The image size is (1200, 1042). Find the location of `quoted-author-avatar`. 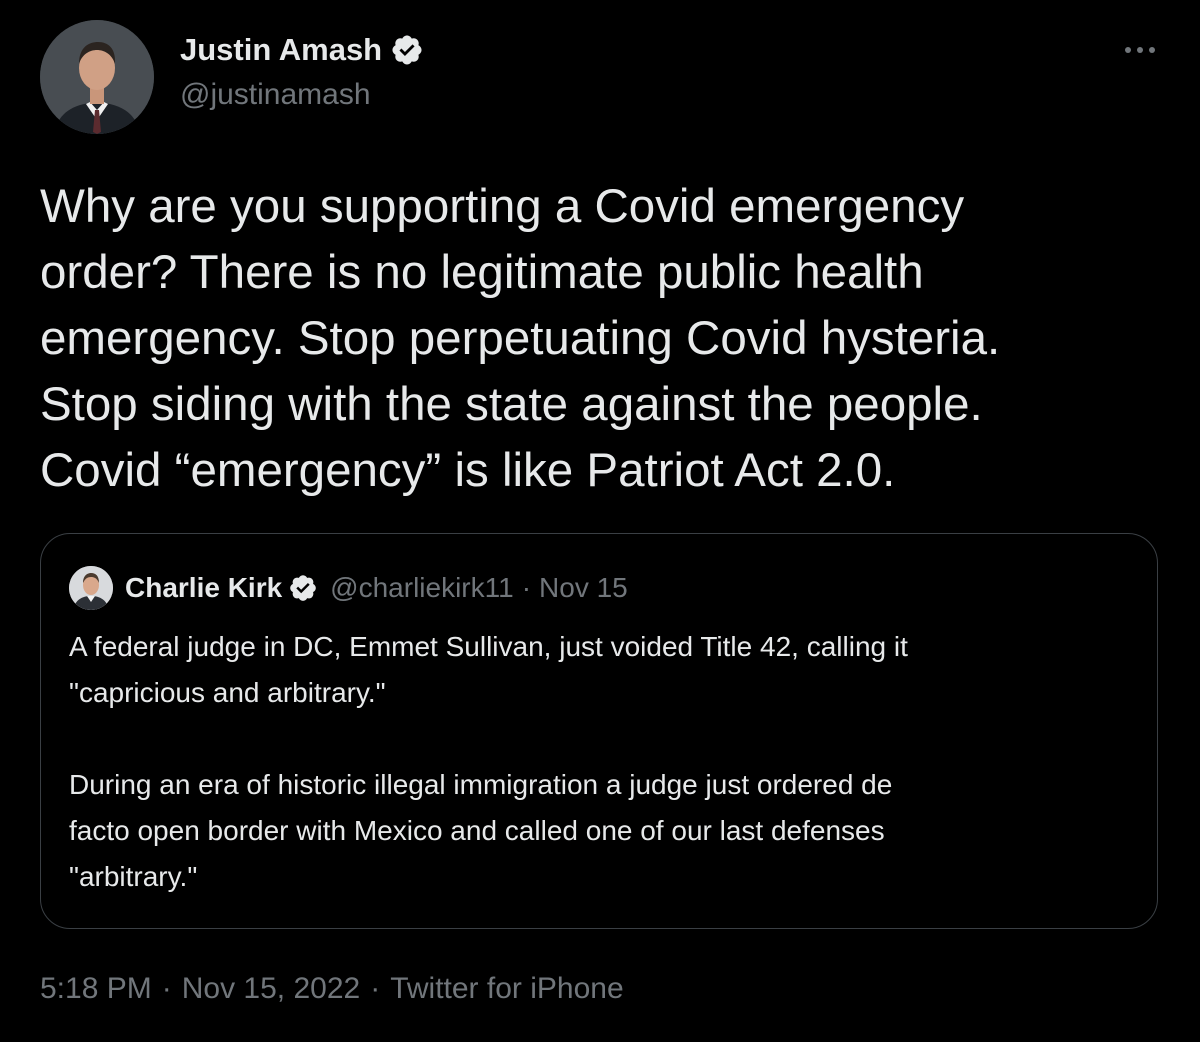

quoted-author-avatar is located at coordinates (91, 588).